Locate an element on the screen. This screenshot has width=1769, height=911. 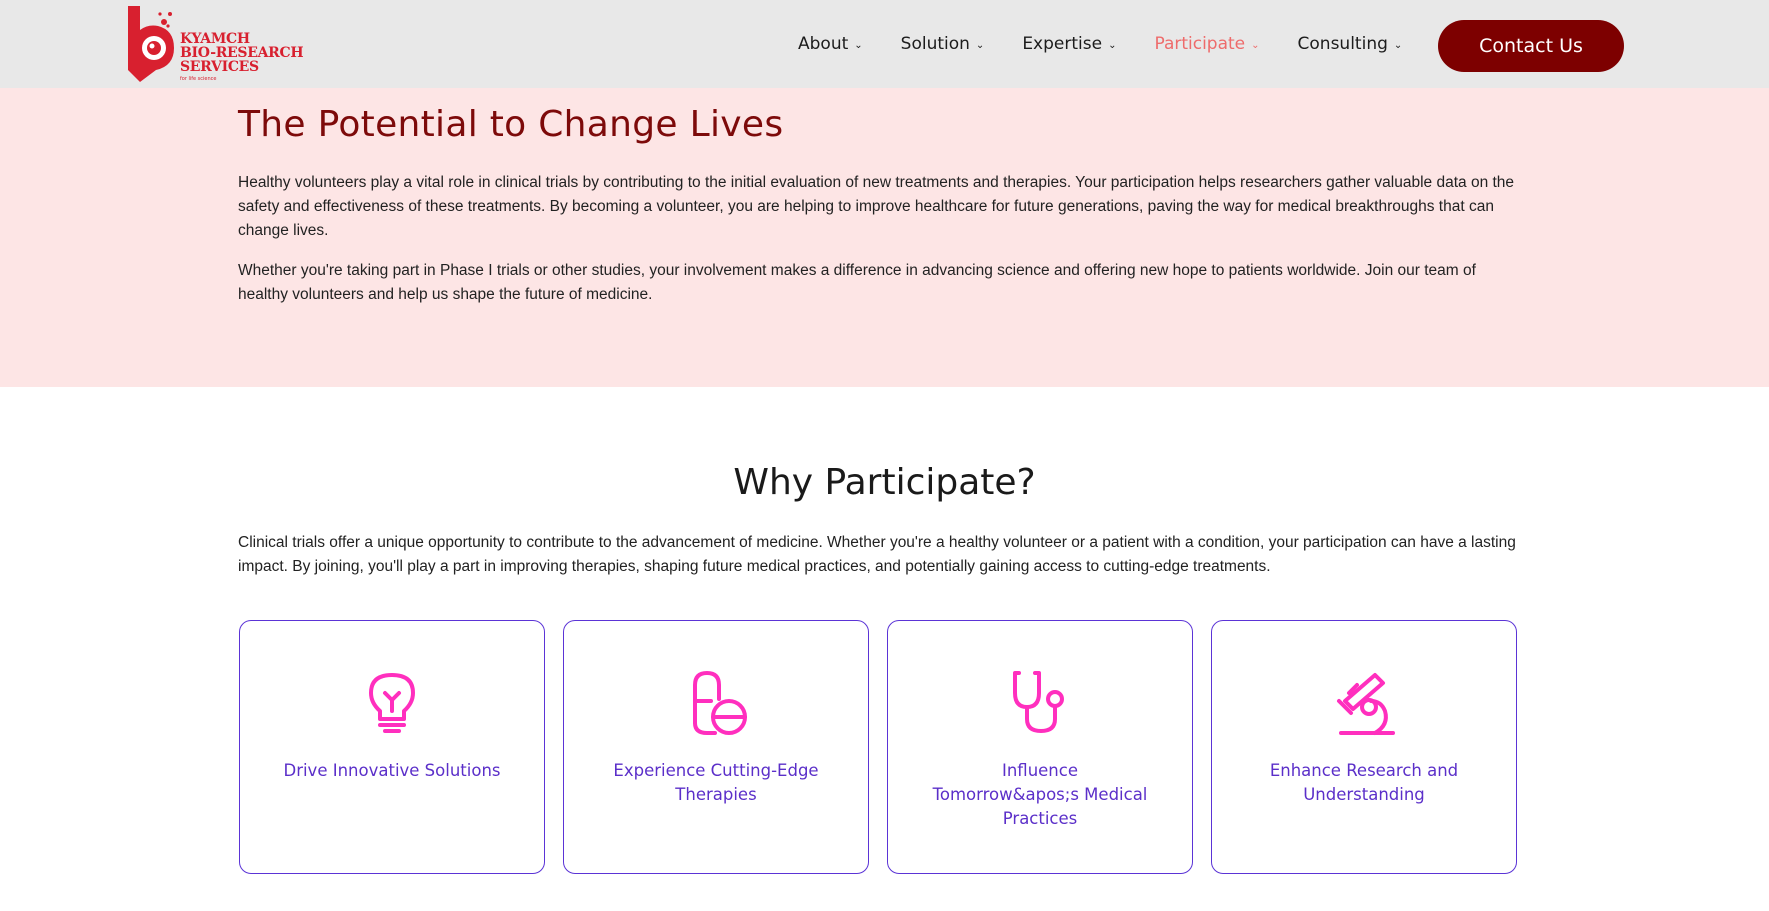
benefit-card-innovative-solutions: Drive Innovative Solutions is located at coordinates (392, 747).